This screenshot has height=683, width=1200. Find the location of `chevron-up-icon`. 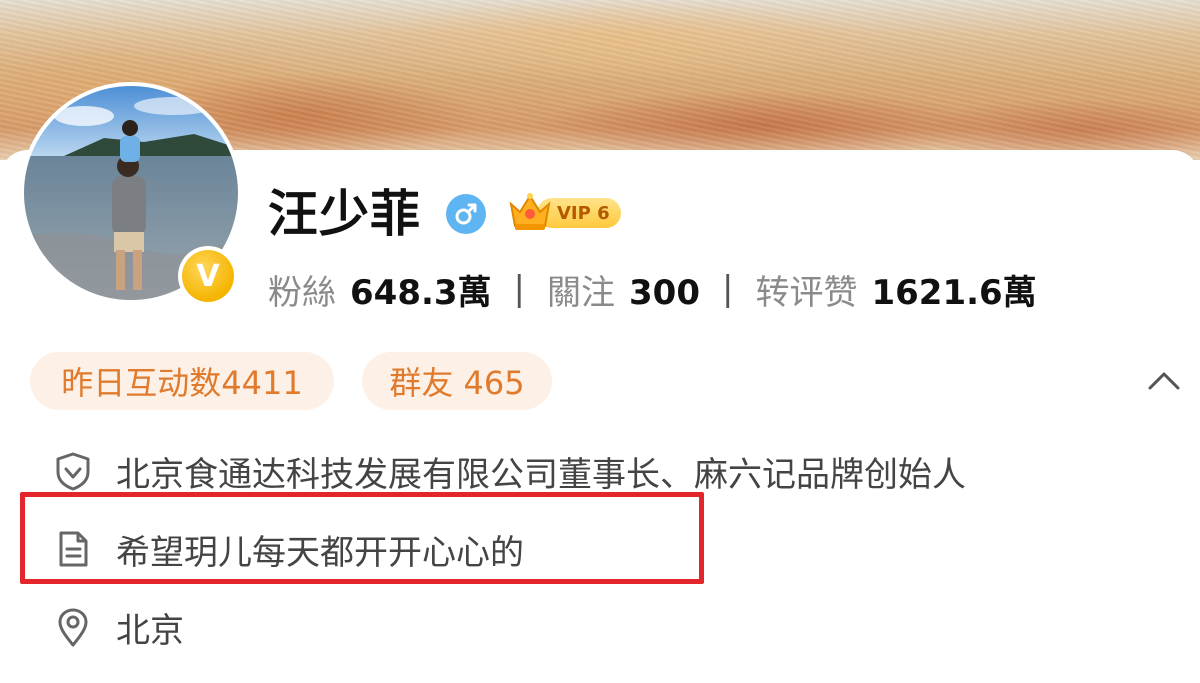

chevron-up-icon is located at coordinates (1164, 381).